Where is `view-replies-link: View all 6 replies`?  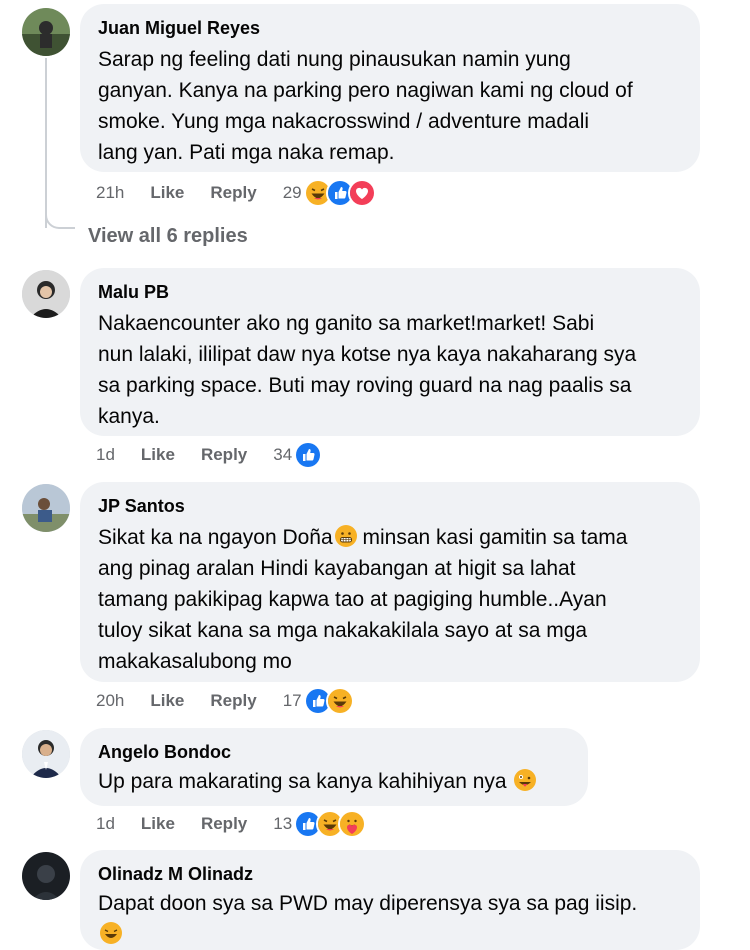 view-replies-link: View all 6 replies is located at coordinates (168, 236).